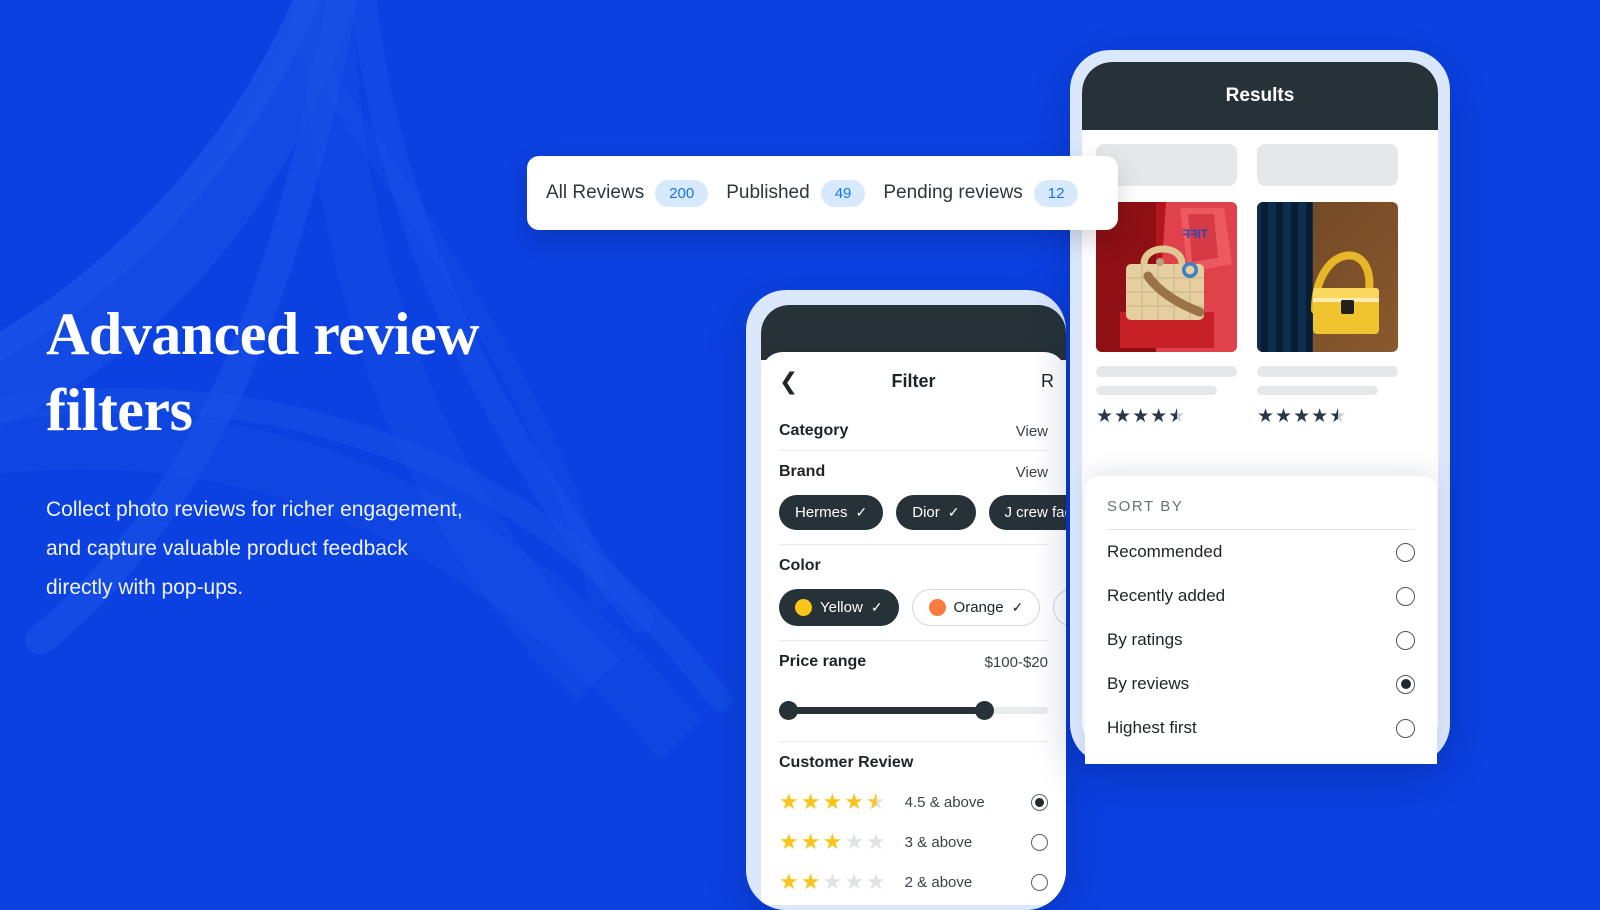 The image size is (1600, 910). What do you see at coordinates (800, 565) in the screenshot?
I see `color-label: Color` at bounding box center [800, 565].